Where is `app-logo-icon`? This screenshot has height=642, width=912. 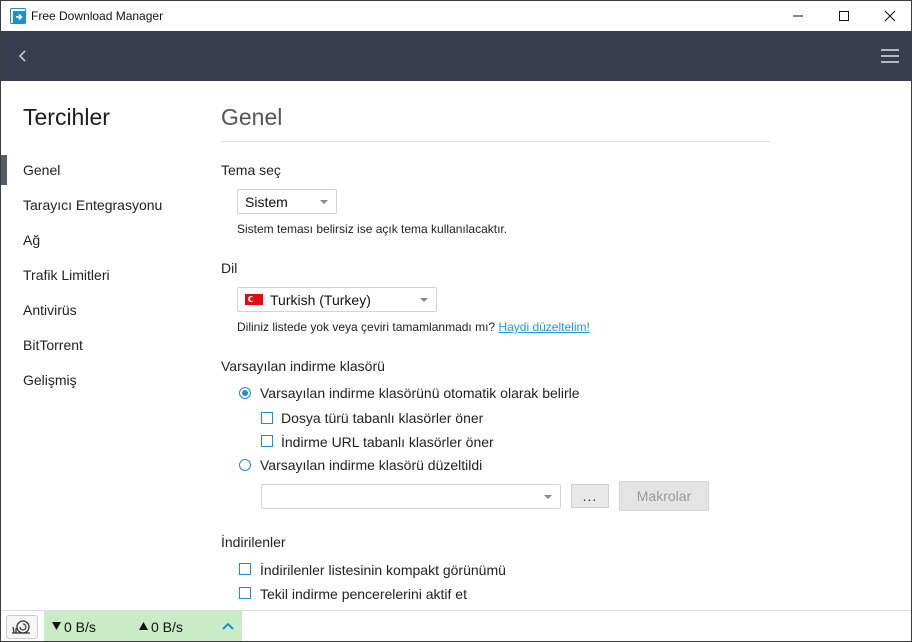
app-logo-icon is located at coordinates (18, 16).